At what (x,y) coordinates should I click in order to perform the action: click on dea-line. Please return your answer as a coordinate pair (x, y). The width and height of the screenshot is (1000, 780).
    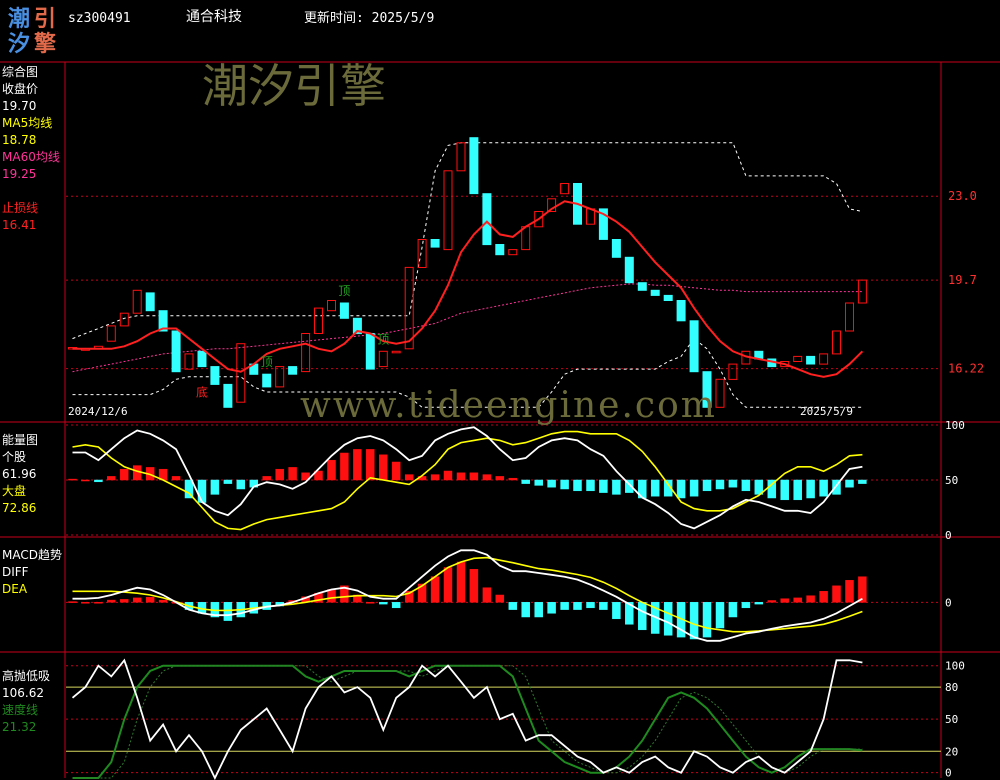
    Looking at the image, I should click on (467, 594).